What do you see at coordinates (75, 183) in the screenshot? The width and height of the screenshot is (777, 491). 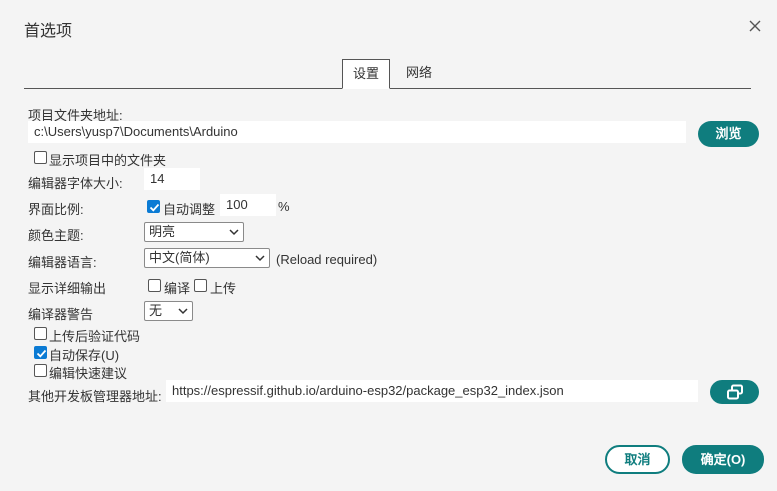 I see `font-size-label: 编辑器字体大小:` at bounding box center [75, 183].